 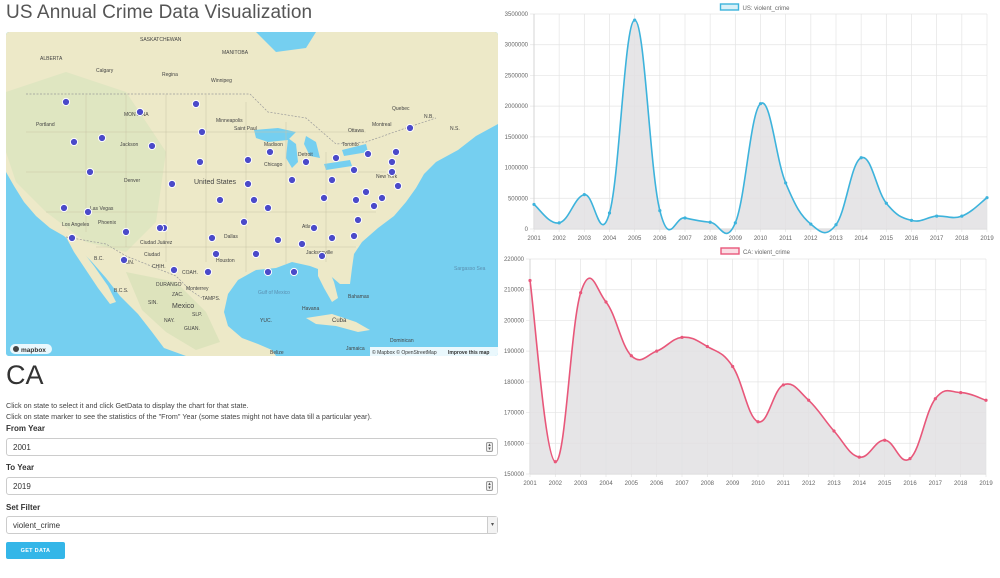 I want to click on get-data-button: GET DATA, so click(x=35, y=550).